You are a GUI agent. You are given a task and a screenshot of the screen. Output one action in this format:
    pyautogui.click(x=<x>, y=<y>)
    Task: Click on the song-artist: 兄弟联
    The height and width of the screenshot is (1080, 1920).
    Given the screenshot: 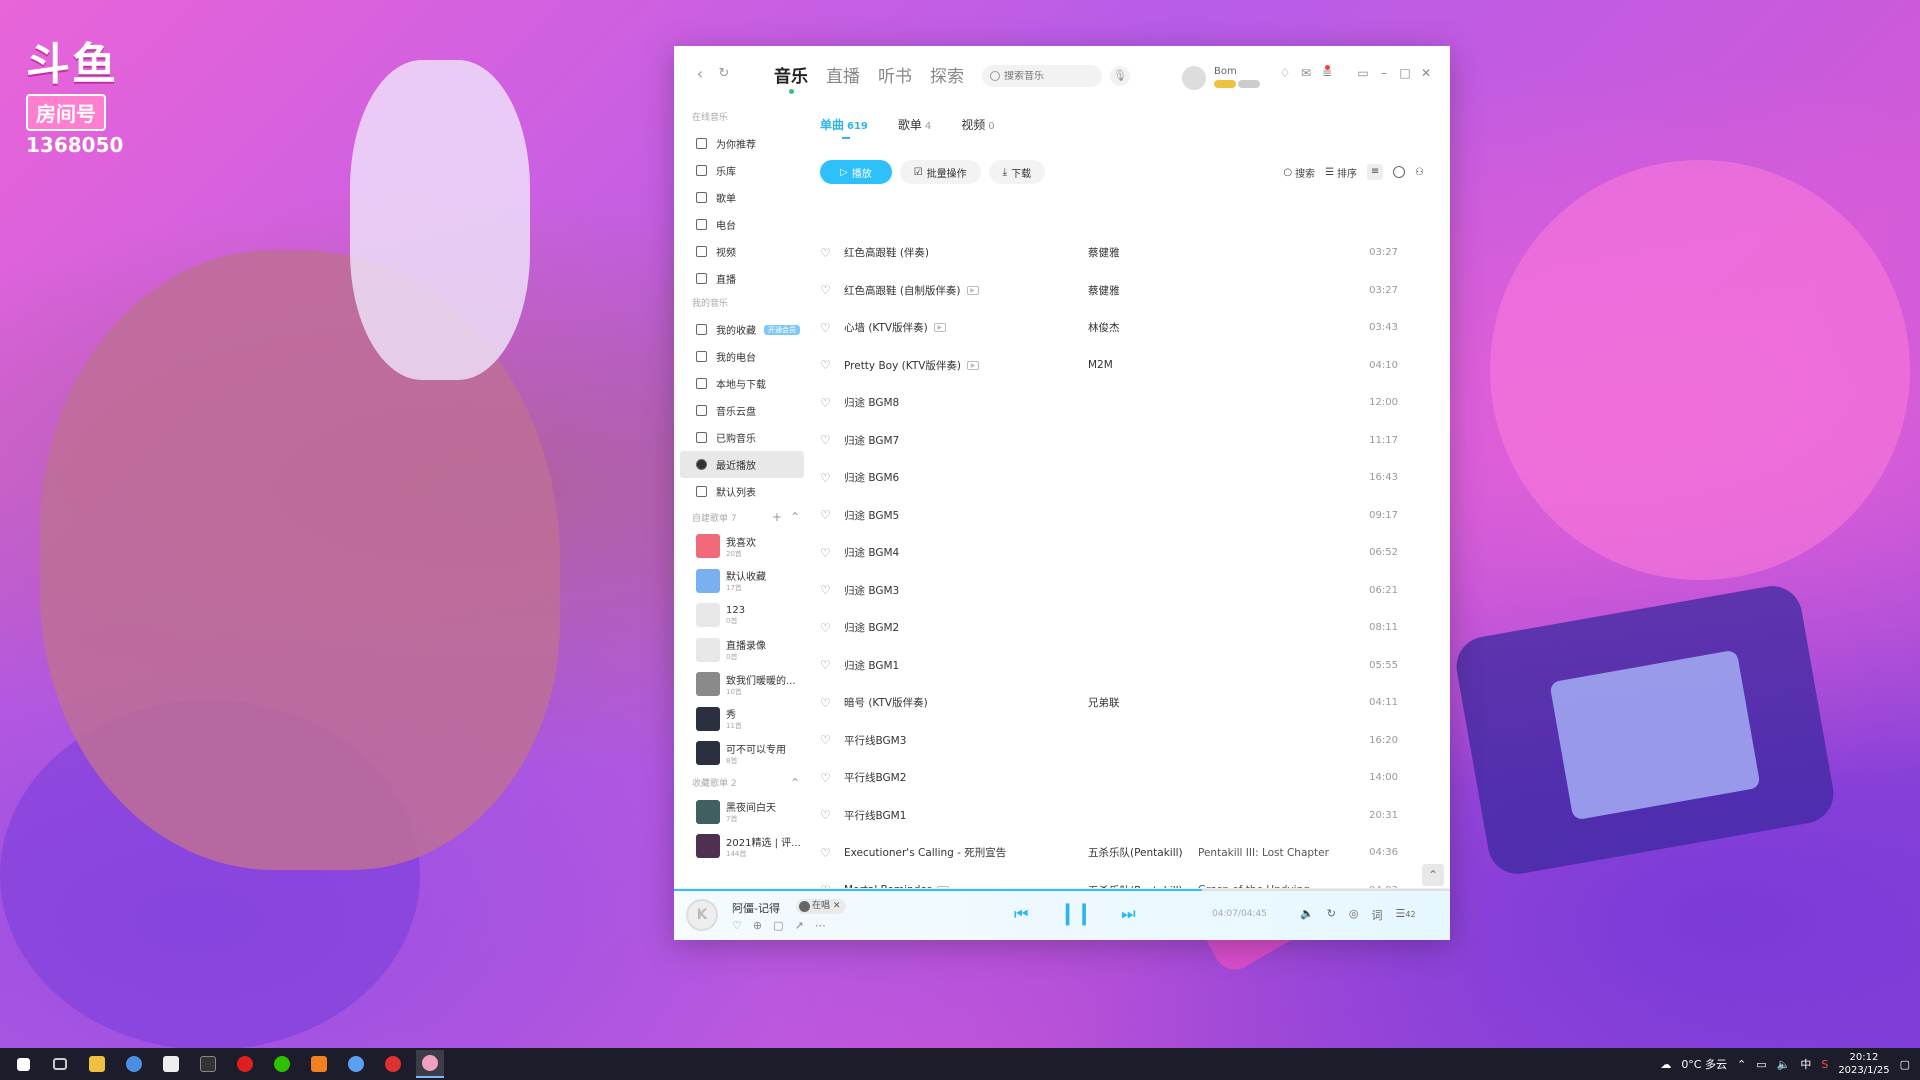 What is the action you would take?
    pyautogui.click(x=1143, y=702)
    